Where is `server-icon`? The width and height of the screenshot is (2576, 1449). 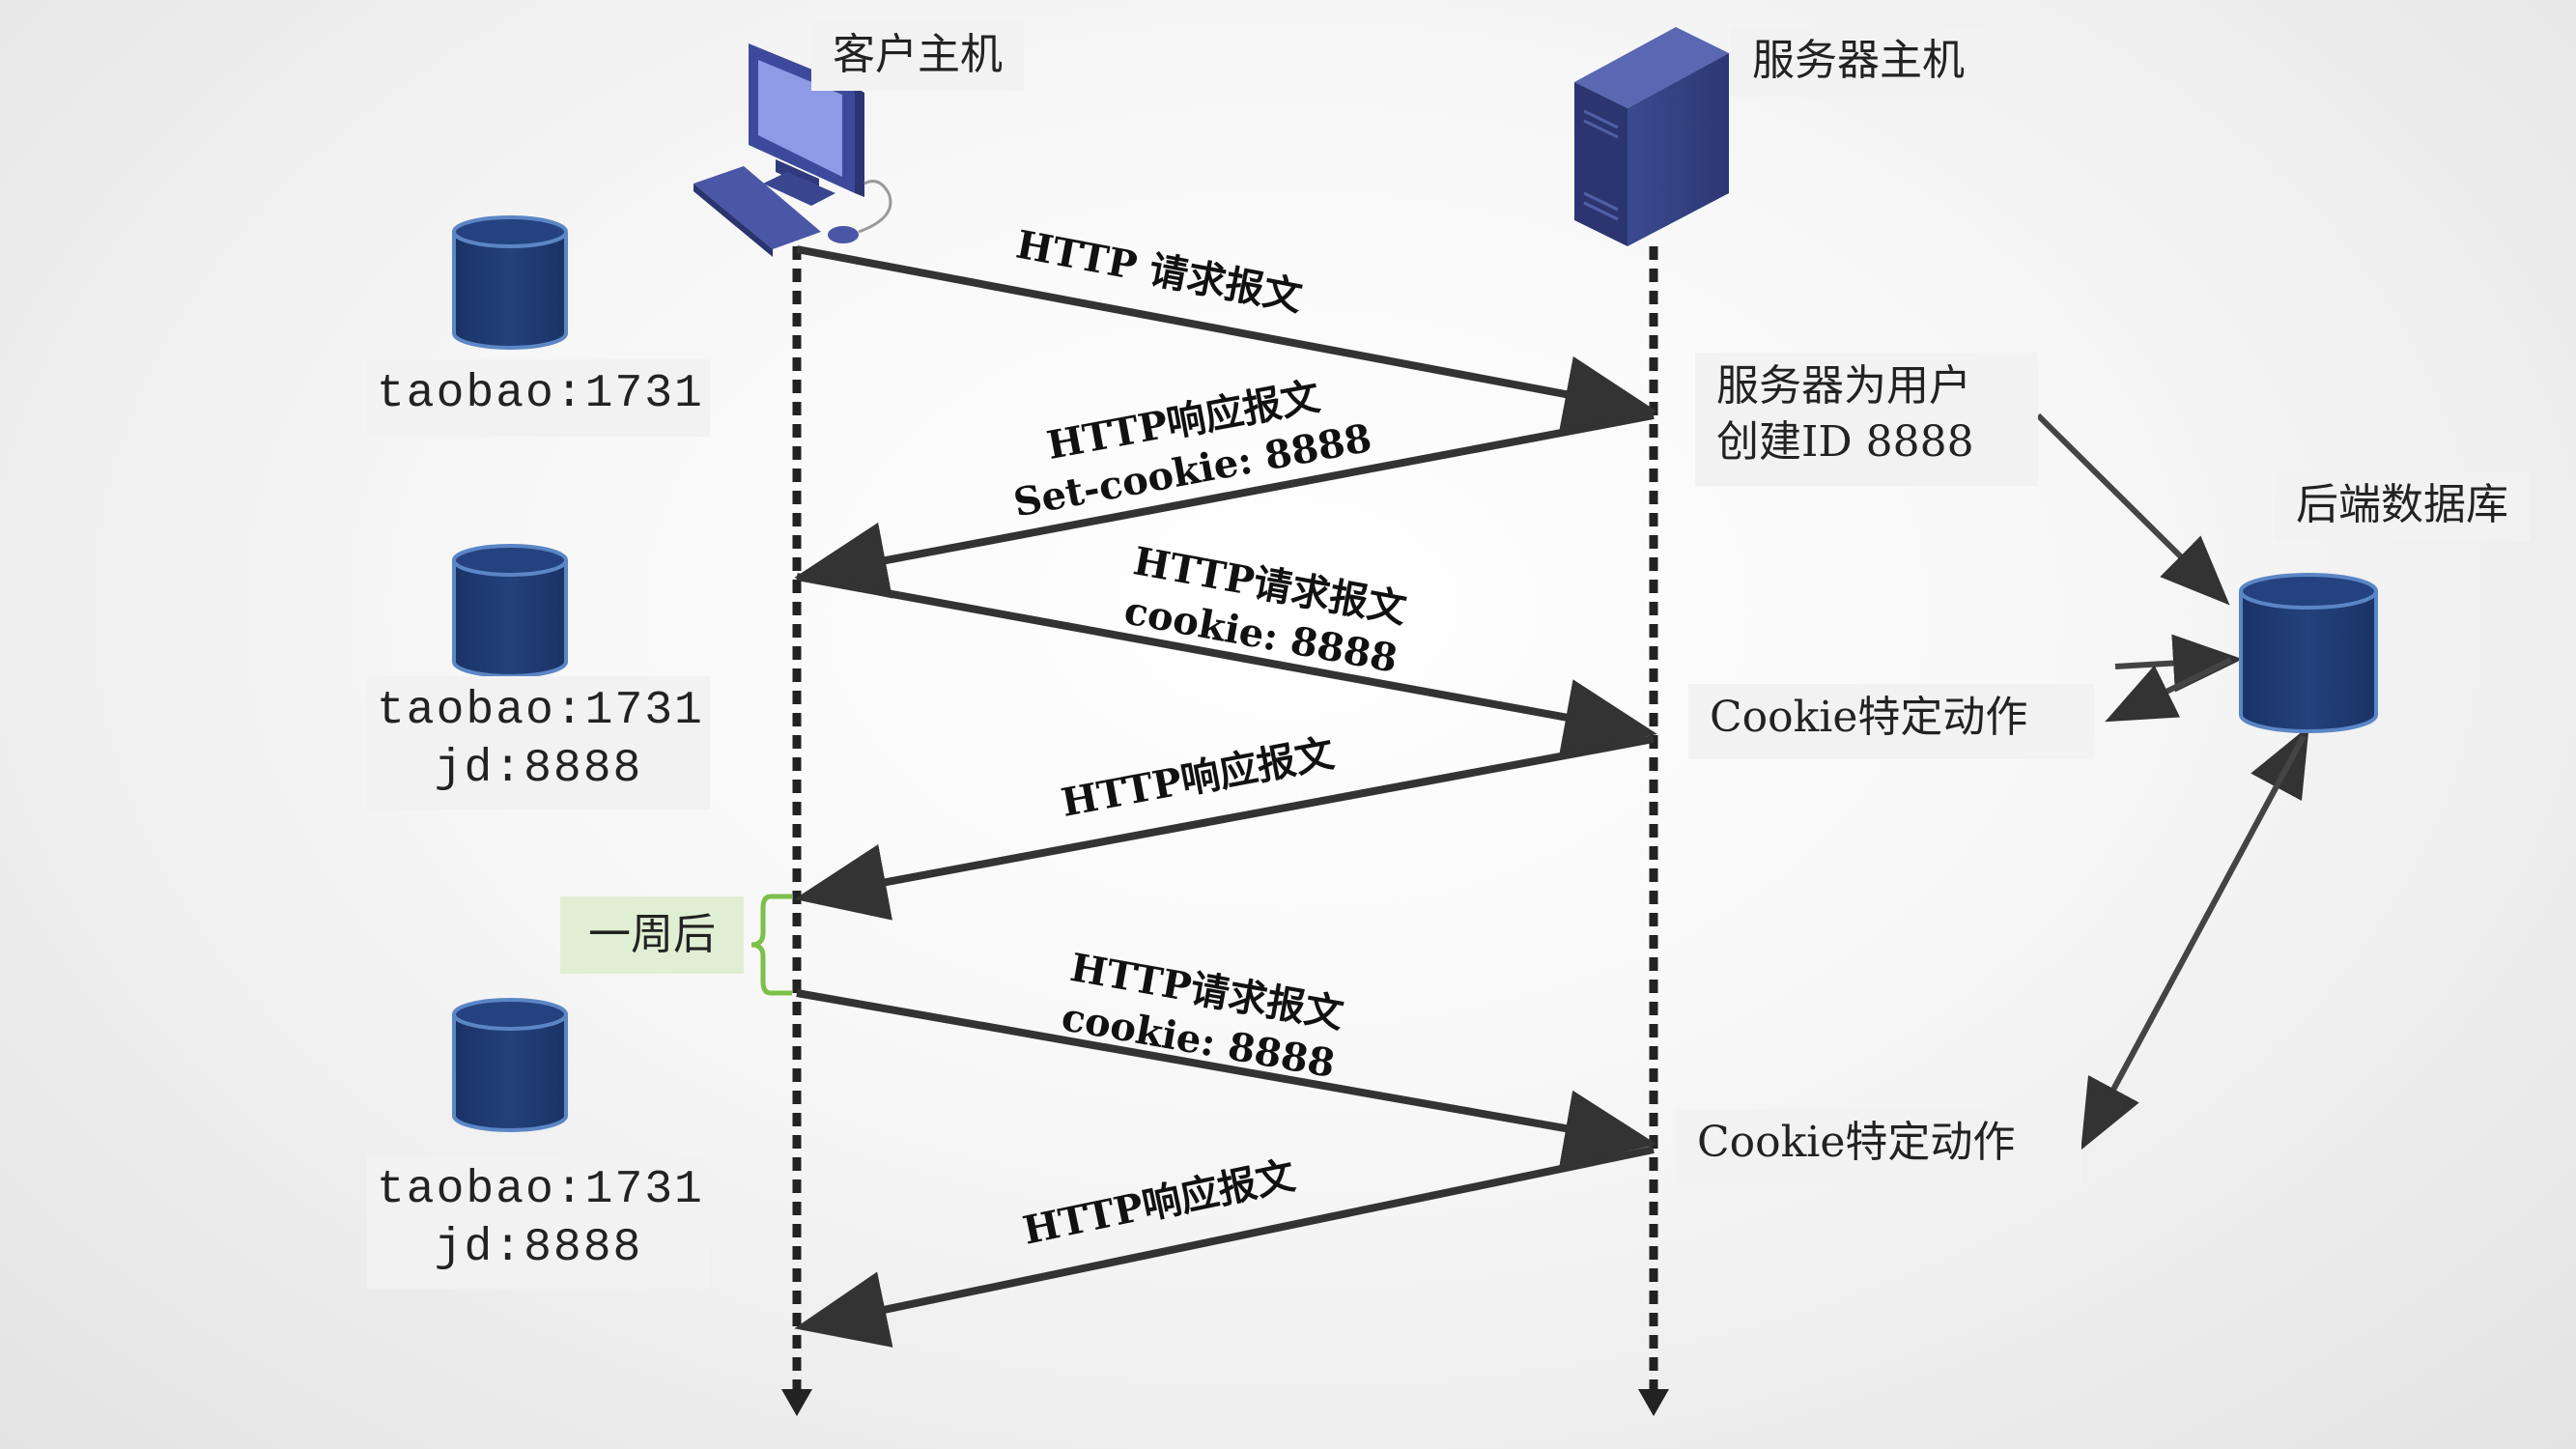 server-icon is located at coordinates (1651, 136).